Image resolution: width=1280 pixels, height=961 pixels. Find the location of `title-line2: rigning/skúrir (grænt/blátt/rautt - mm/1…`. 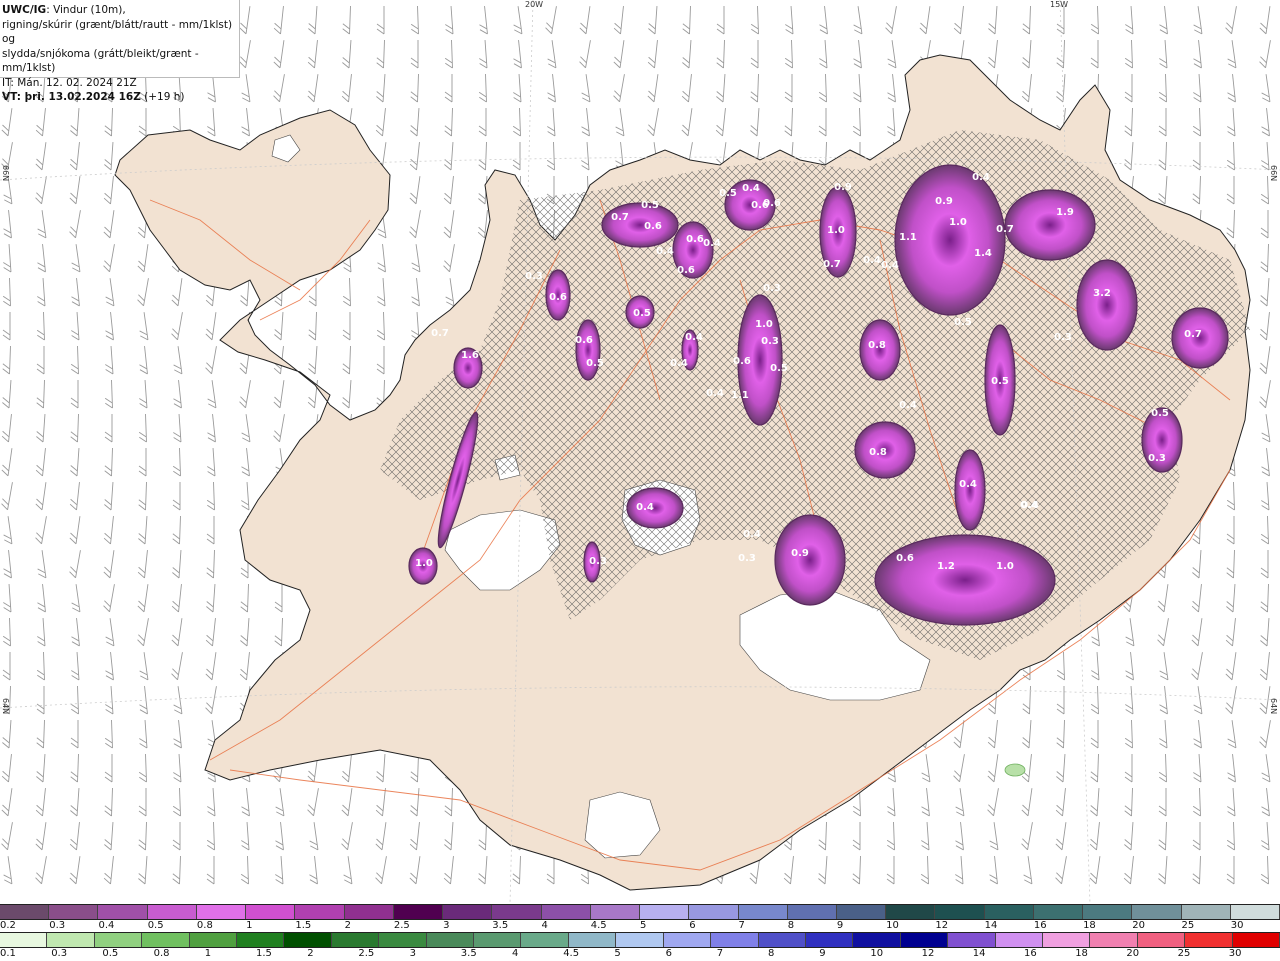

title-line2: rigning/skúrir (grænt/blátt/rautt - mm/1… is located at coordinates (117, 32).